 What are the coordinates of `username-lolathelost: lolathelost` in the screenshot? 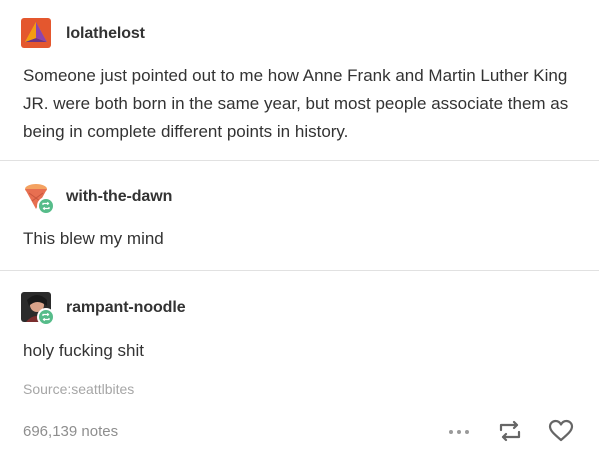 It's located at (105, 34).